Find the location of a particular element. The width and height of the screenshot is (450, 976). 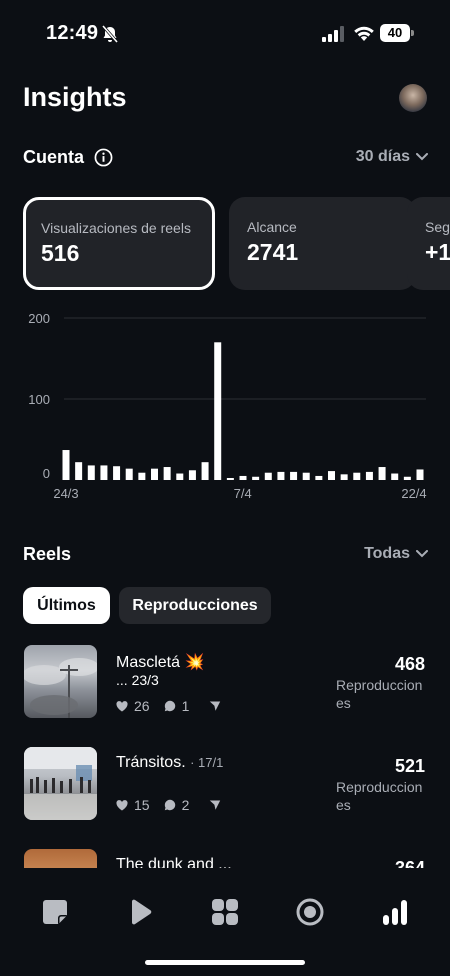

status-bar: 12:49 40 is located at coordinates (225, 31).